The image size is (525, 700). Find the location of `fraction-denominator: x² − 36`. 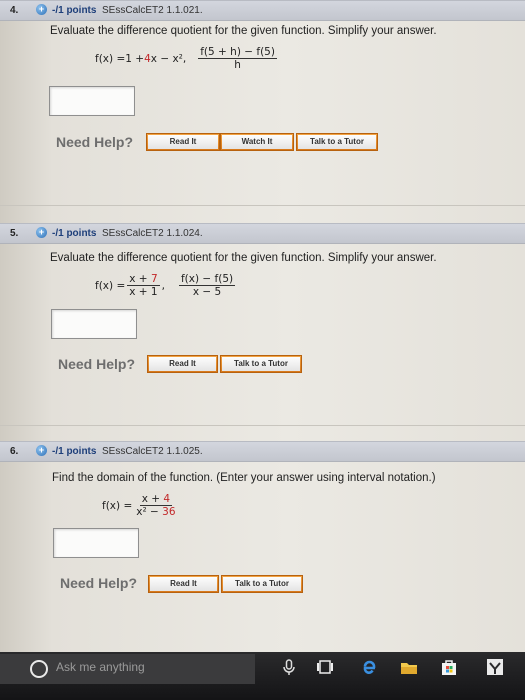

fraction-denominator: x² − 36 is located at coordinates (155, 512).